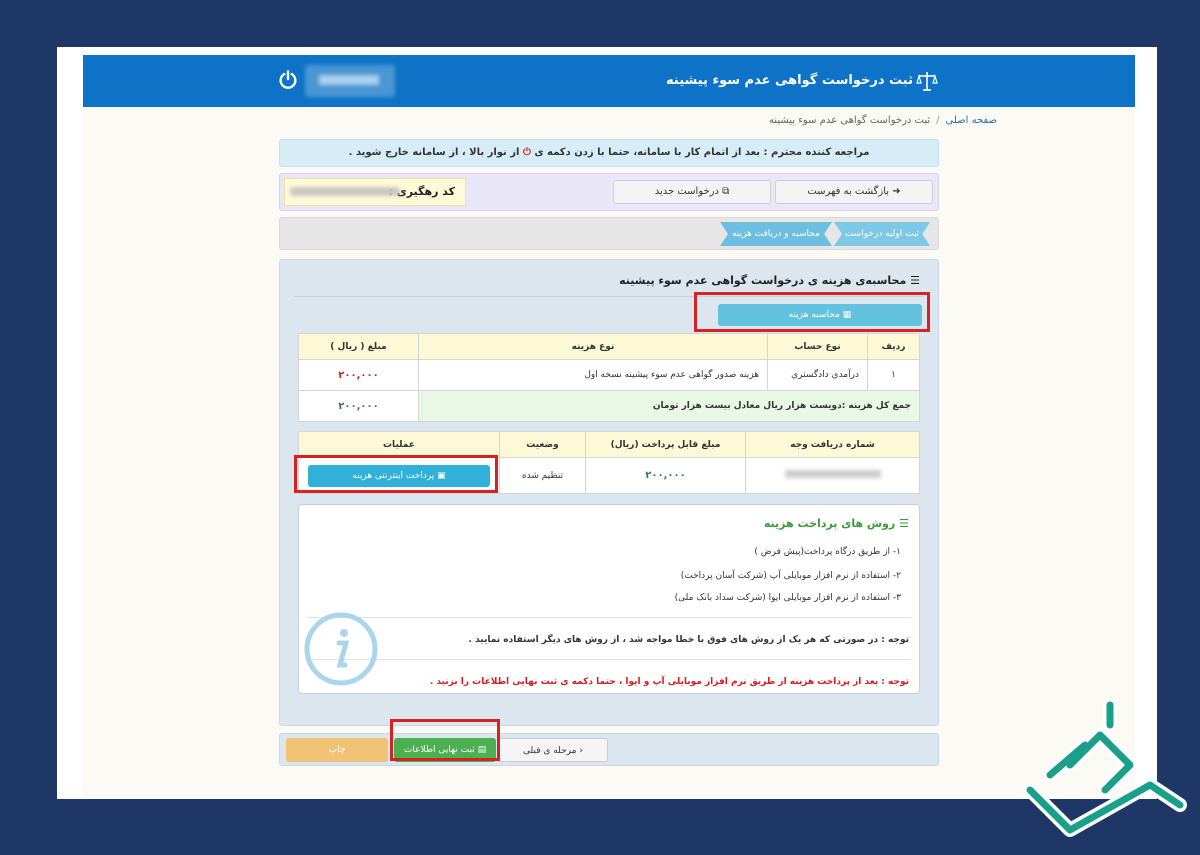 The height and width of the screenshot is (855, 1200). Describe the element at coordinates (893, 346) in the screenshot. I see `col-row: ردیف` at that location.